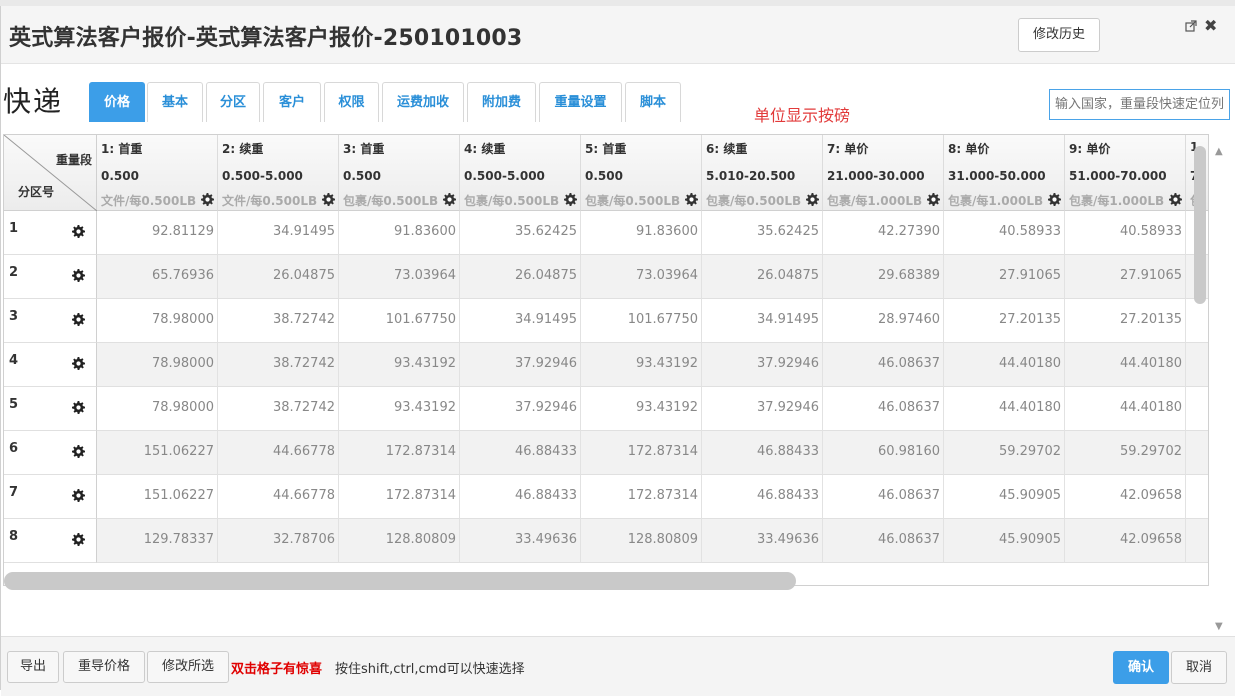 The image size is (1235, 696). I want to click on tab-3: 客户, so click(292, 102).